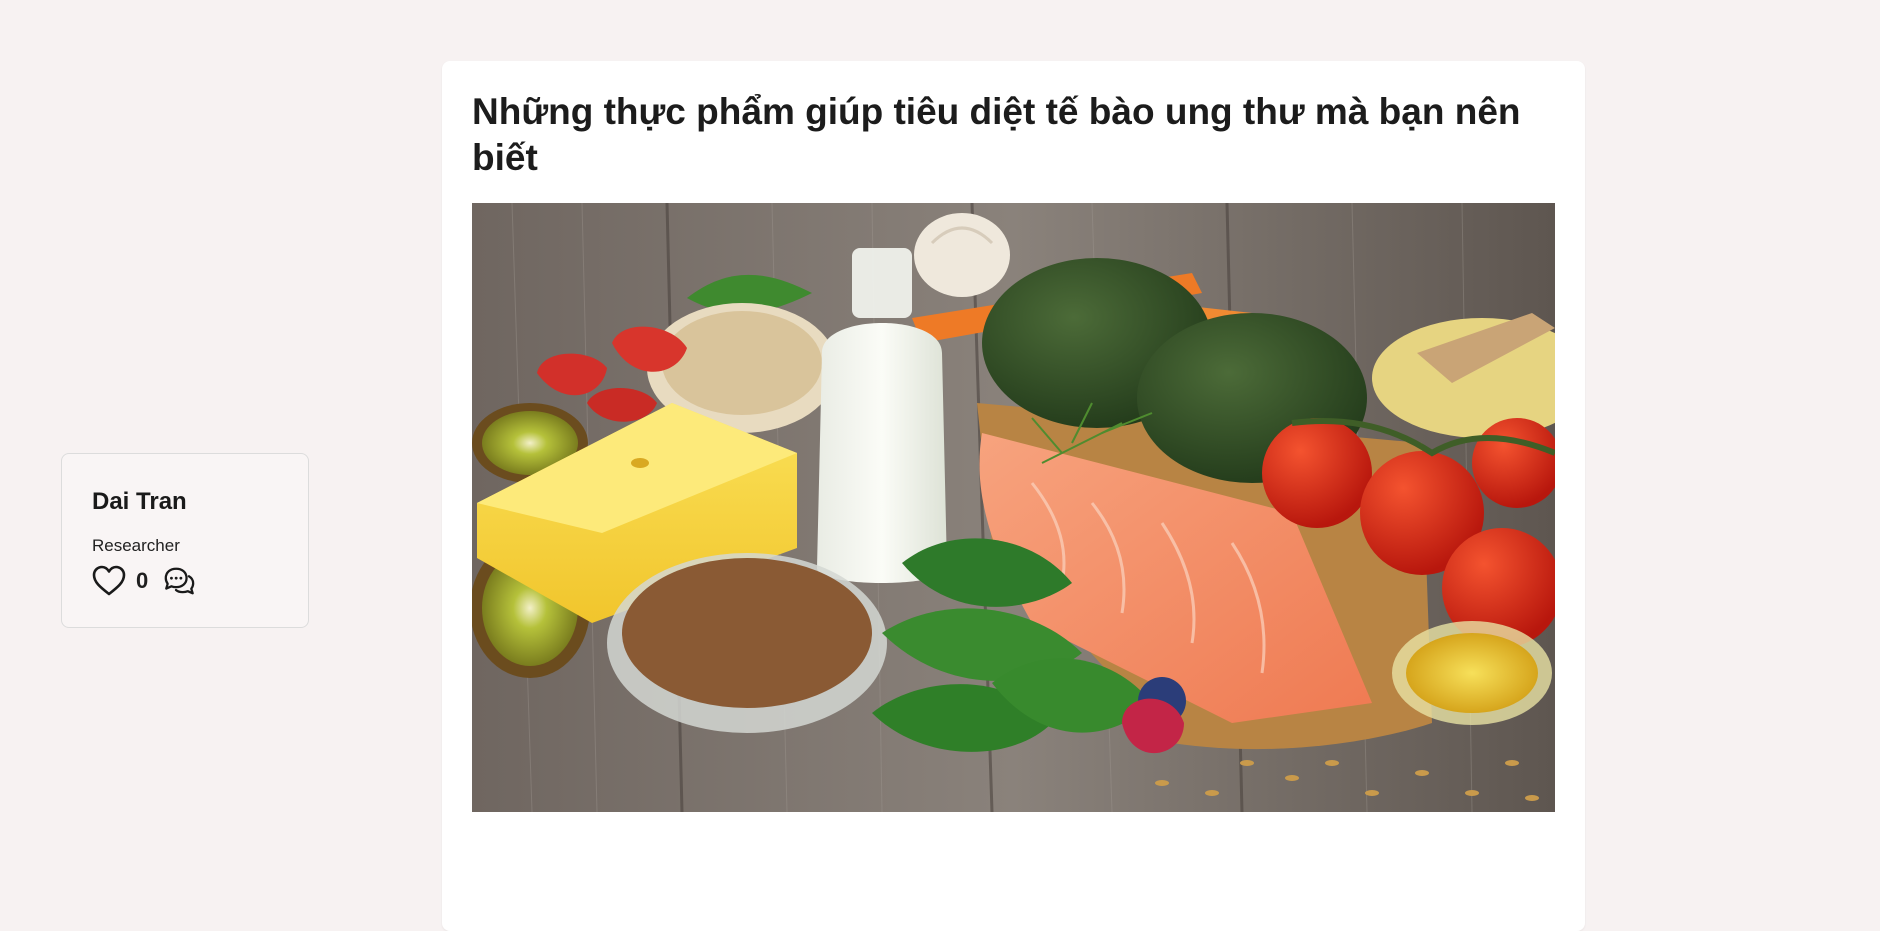 The width and height of the screenshot is (1880, 931). Describe the element at coordinates (179, 581) in the screenshot. I see `comment-icon` at that location.